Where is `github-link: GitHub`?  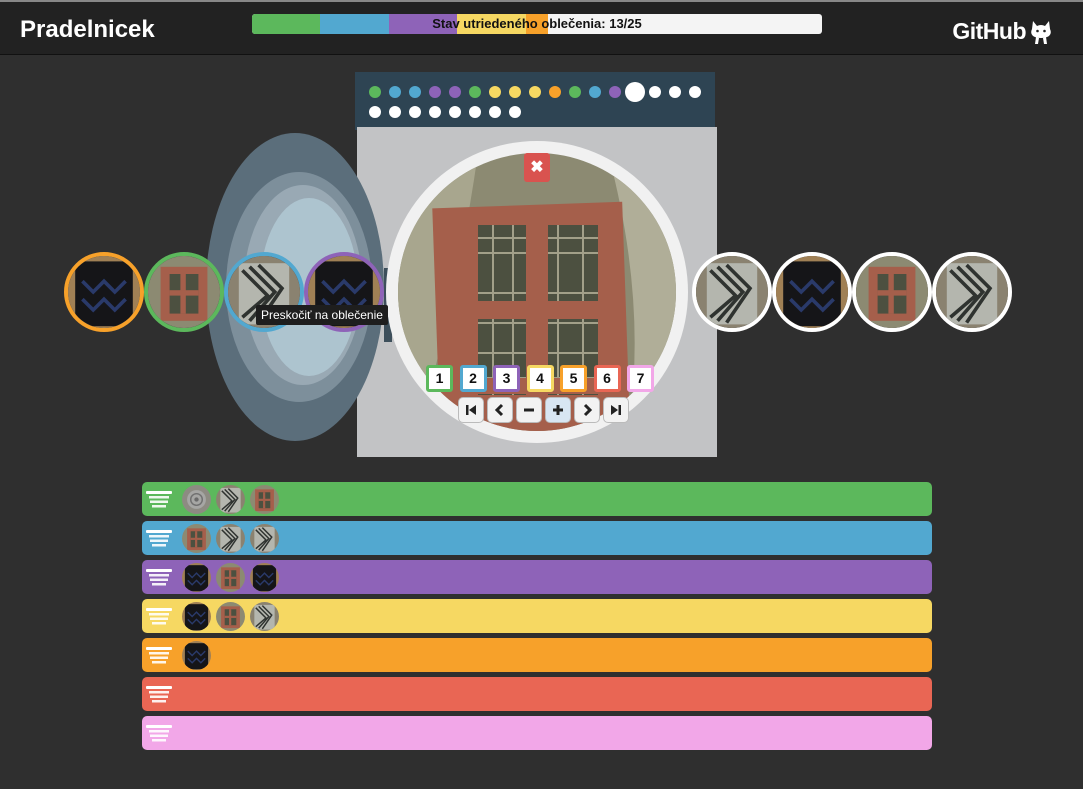 github-link: GitHub is located at coordinates (1002, 31).